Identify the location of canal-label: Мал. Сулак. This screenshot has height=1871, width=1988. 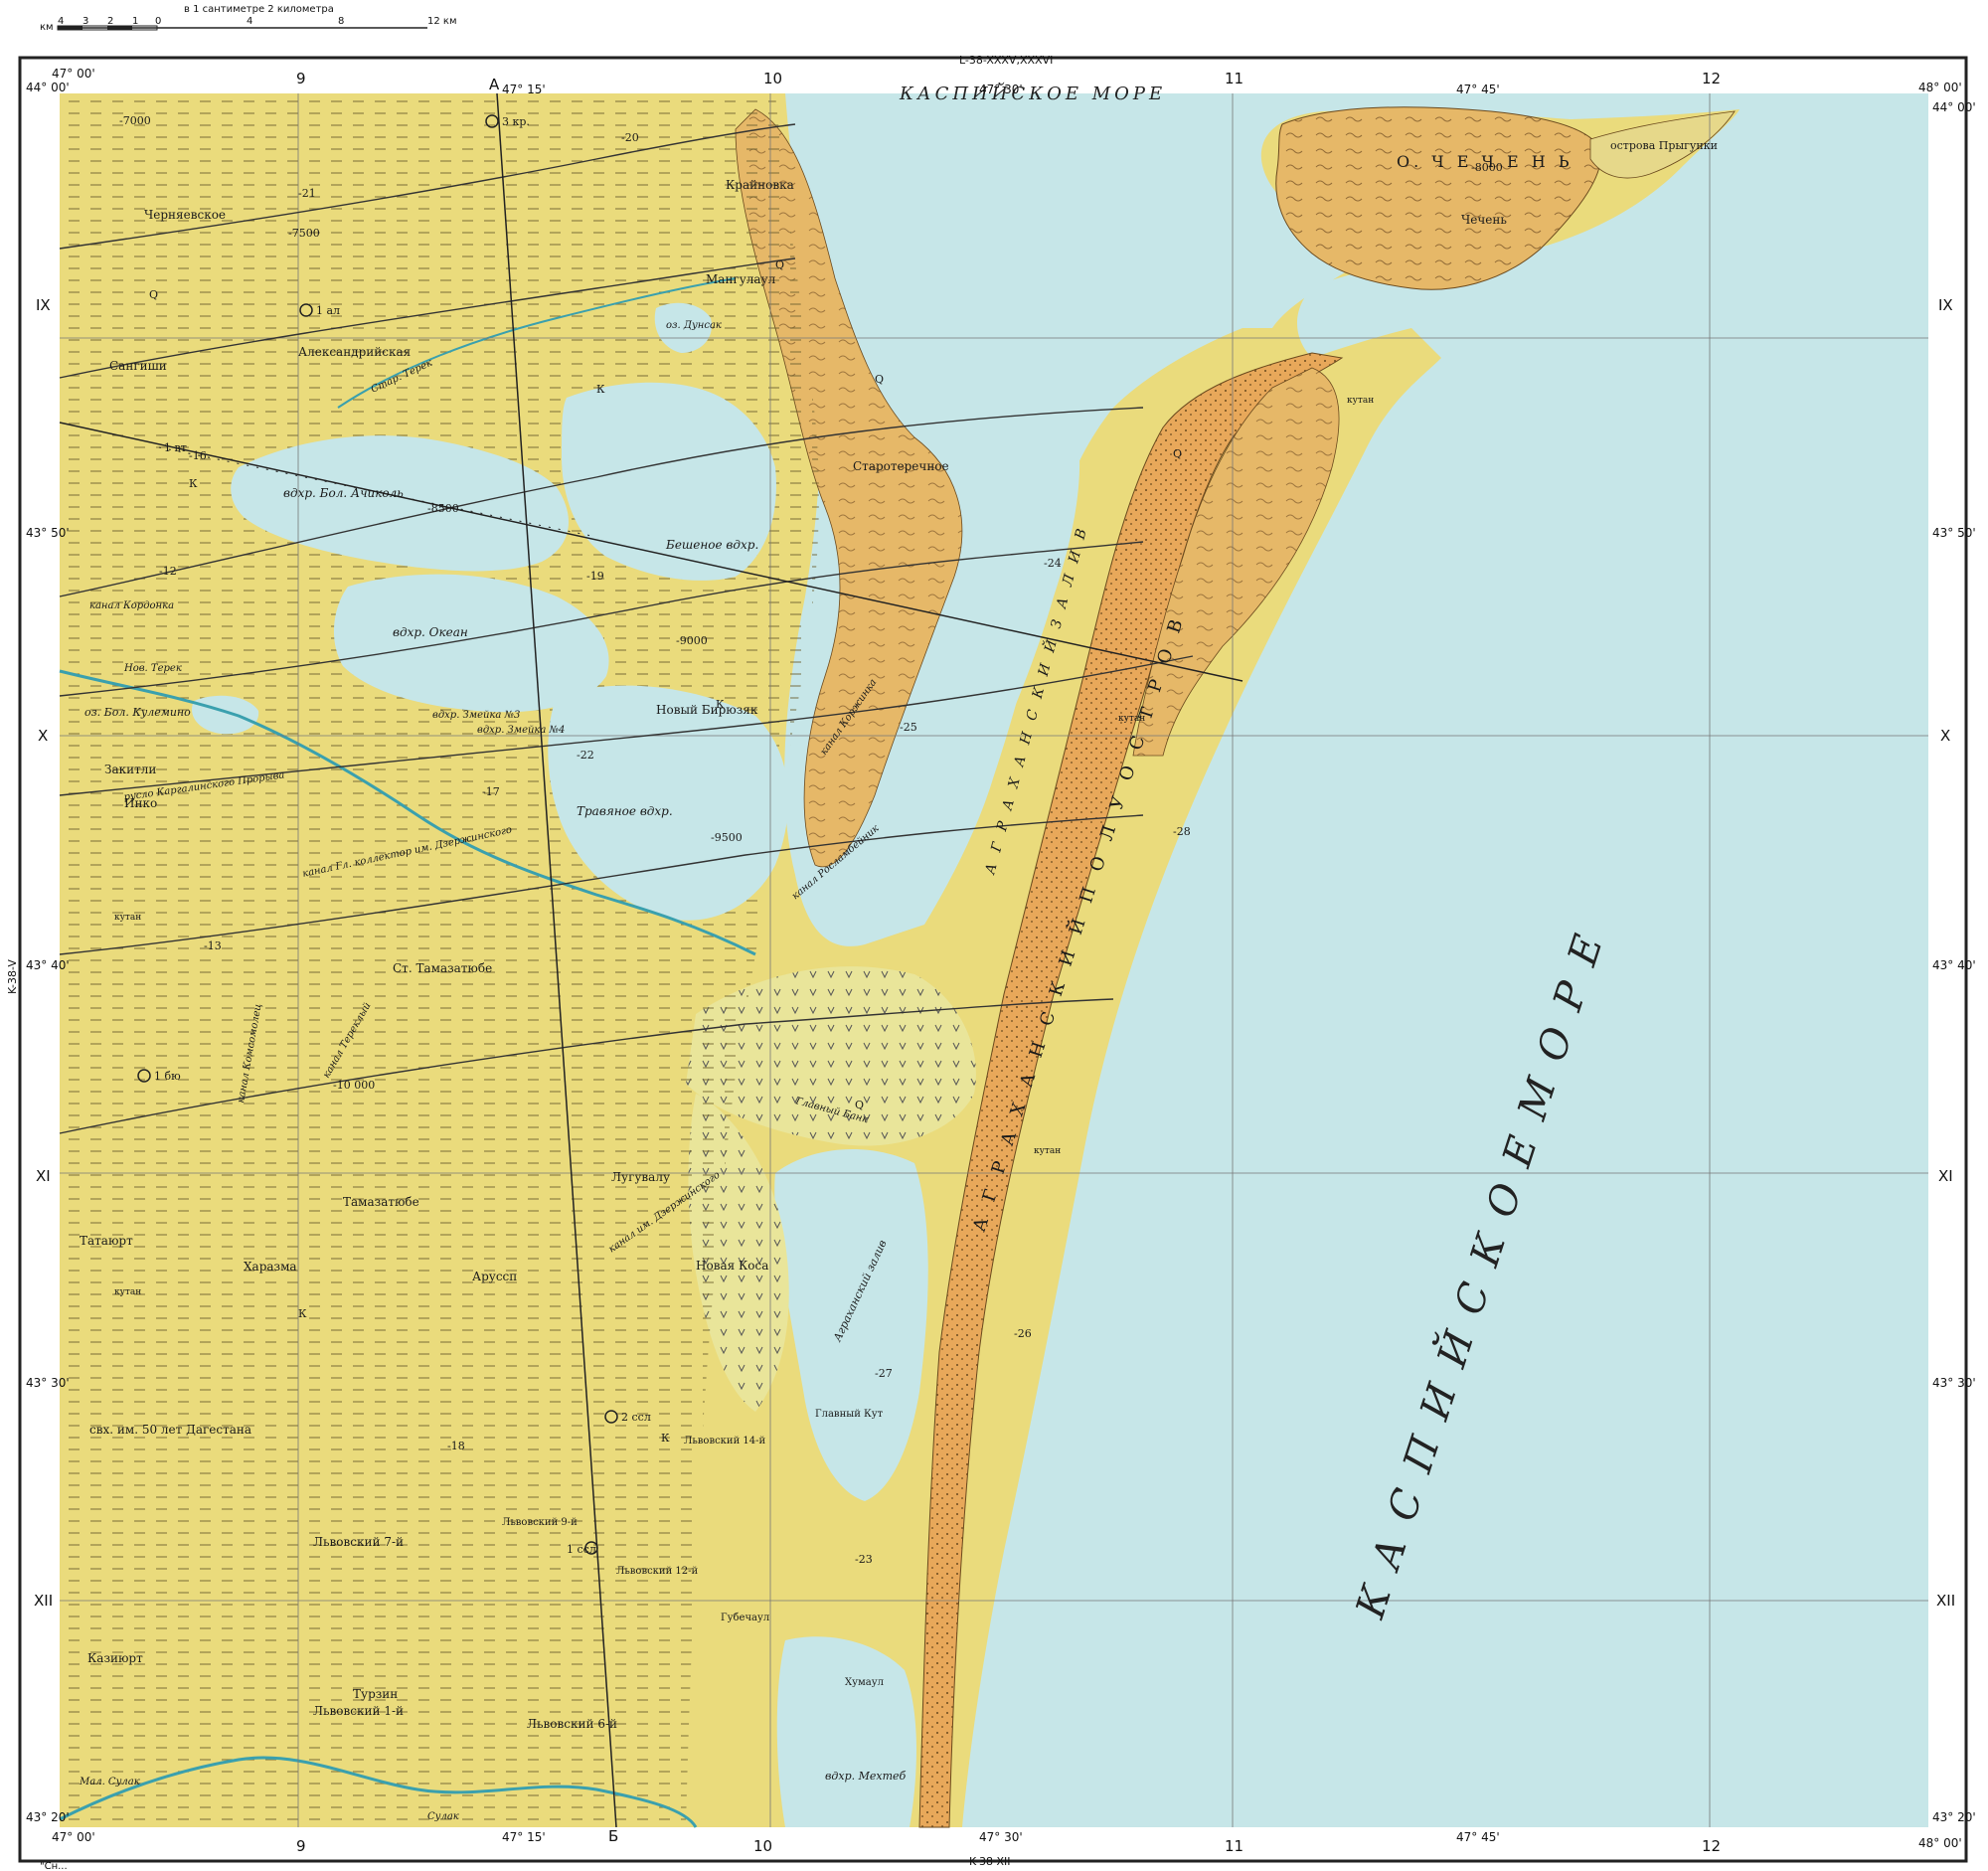
(109, 1782).